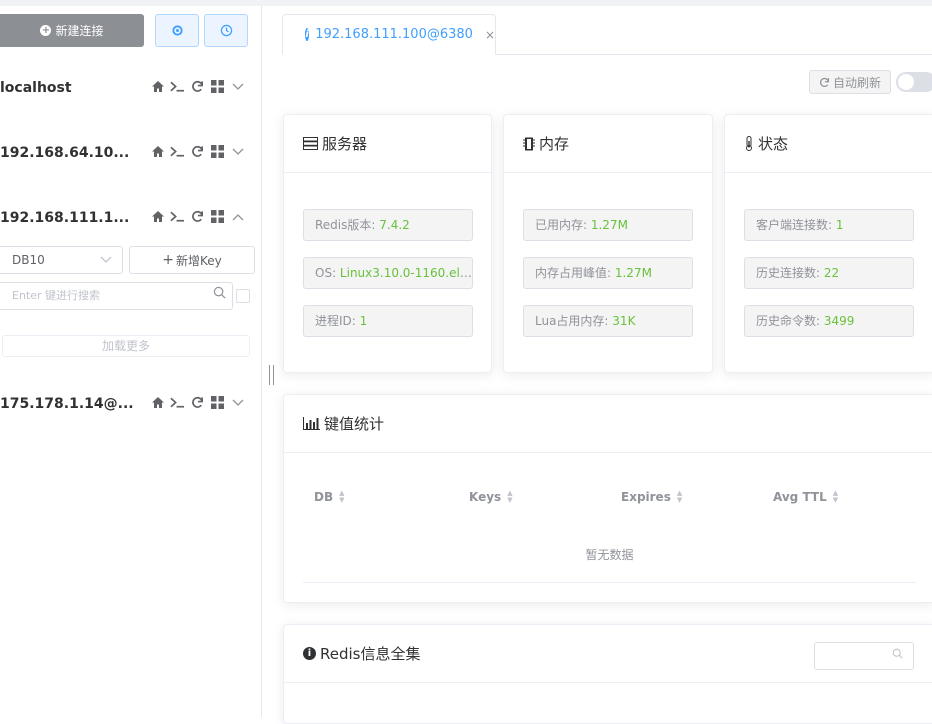  What do you see at coordinates (389, 34) in the screenshot?
I see `tab-connection-status: i 192.168.111.100@6380 ×` at bounding box center [389, 34].